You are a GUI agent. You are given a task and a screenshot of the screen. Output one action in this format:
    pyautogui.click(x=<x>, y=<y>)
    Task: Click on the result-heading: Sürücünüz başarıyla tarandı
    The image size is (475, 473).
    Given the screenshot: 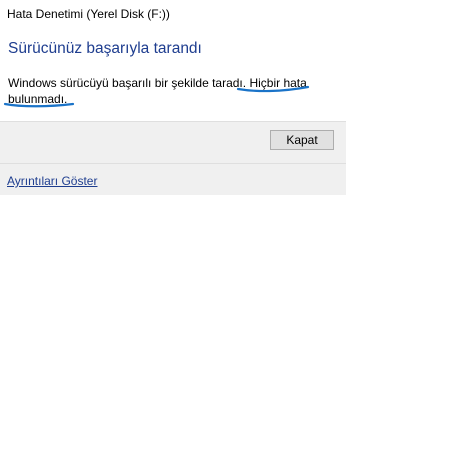 What is the action you would take?
    pyautogui.click(x=105, y=48)
    